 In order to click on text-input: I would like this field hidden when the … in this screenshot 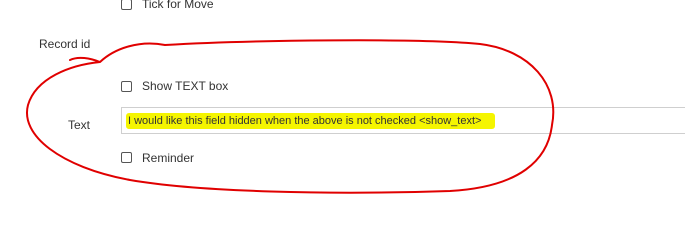, I will do `click(403, 120)`.